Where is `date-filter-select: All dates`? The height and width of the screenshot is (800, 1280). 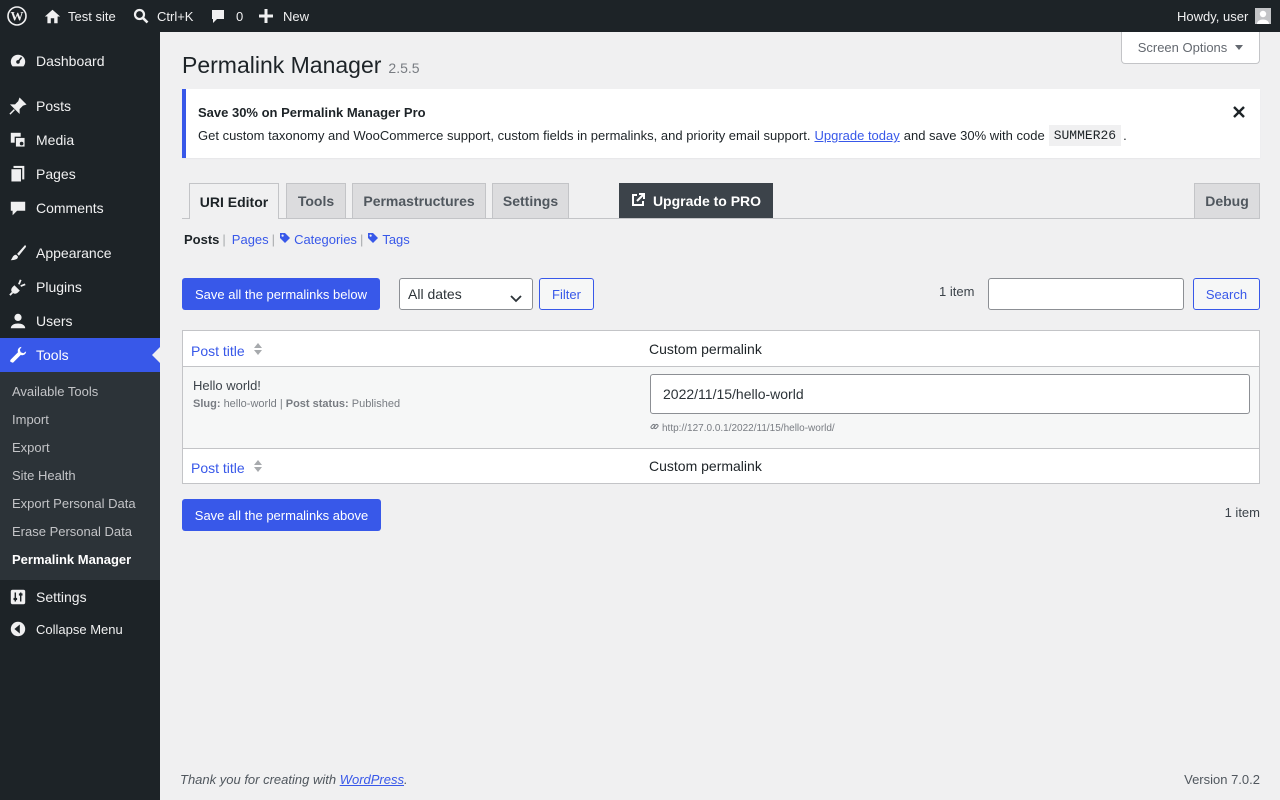
date-filter-select: All dates is located at coordinates (466, 294).